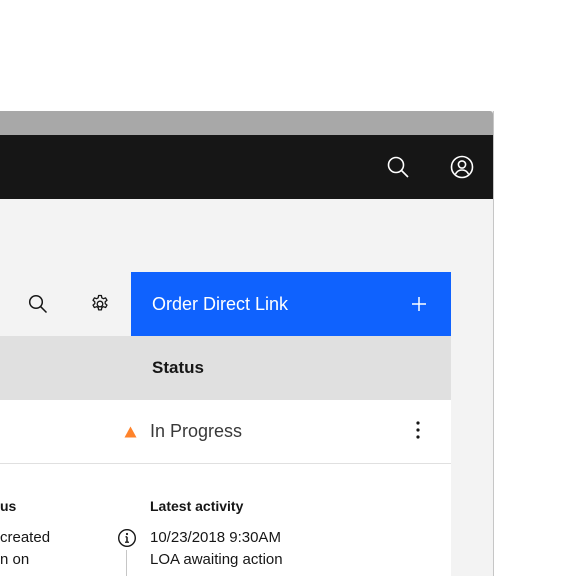 The image size is (576, 576). What do you see at coordinates (15, 559) in the screenshot?
I see `details-text-fragment-2: n on` at bounding box center [15, 559].